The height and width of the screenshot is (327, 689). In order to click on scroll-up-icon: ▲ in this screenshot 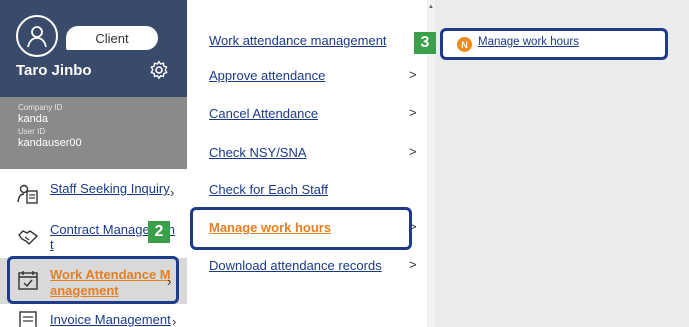, I will do `click(431, 8)`.